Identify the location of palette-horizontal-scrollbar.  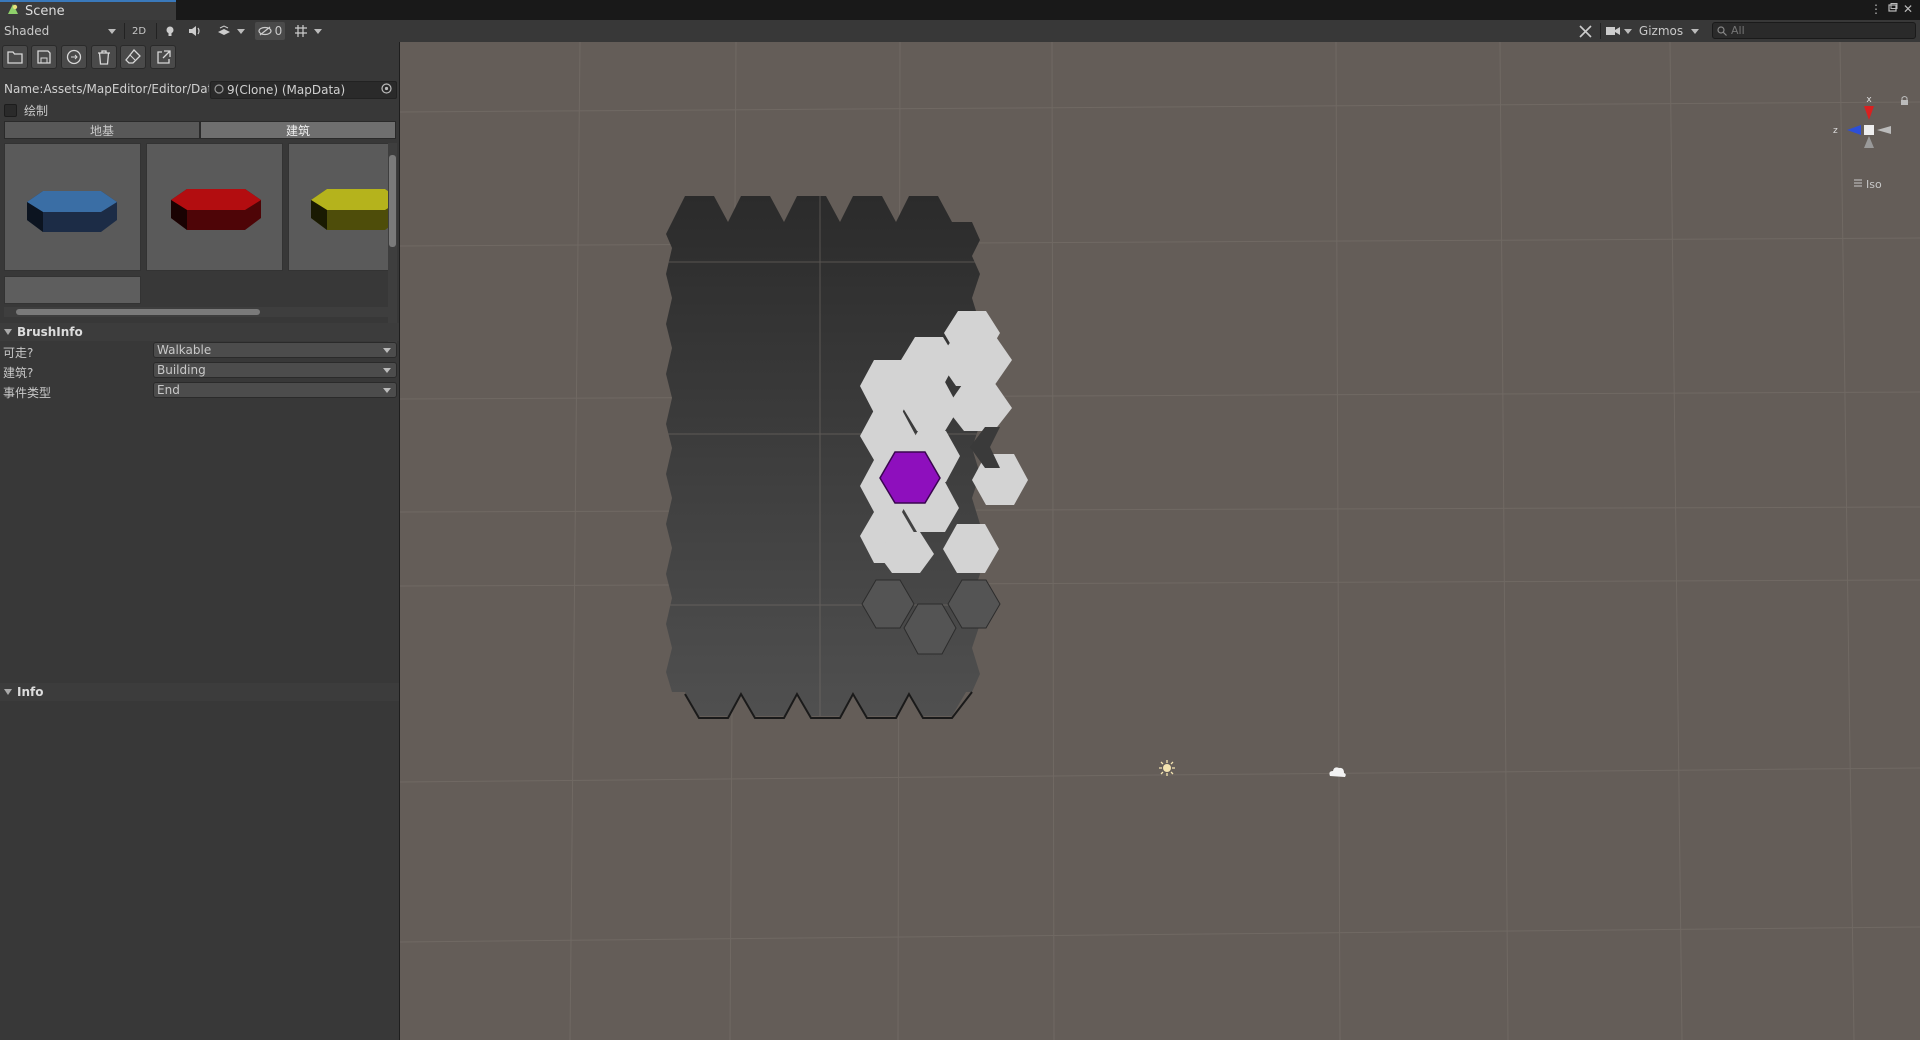
(196, 312).